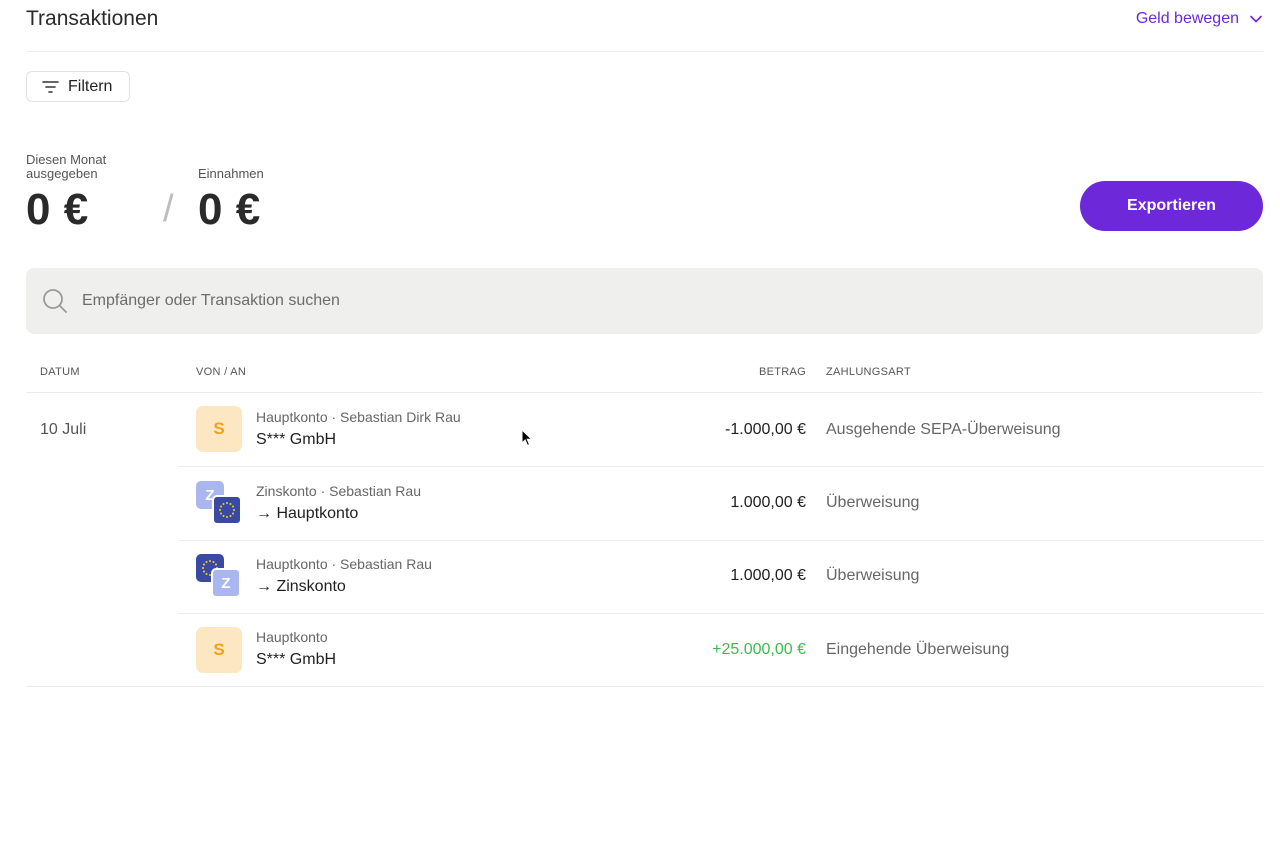 The image size is (1280, 845). Describe the element at coordinates (868, 372) in the screenshot. I see `column-header-method: ZAHLUNGSART` at that location.